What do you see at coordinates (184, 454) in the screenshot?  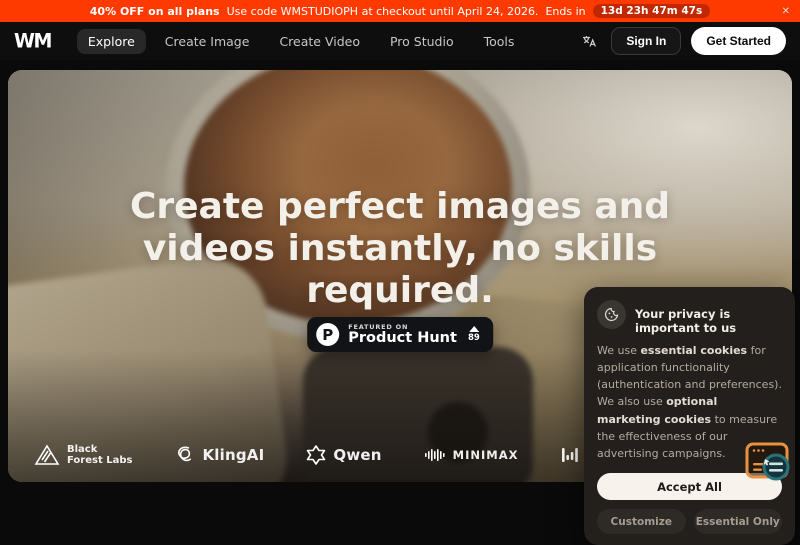 I see `klingai-icon` at bounding box center [184, 454].